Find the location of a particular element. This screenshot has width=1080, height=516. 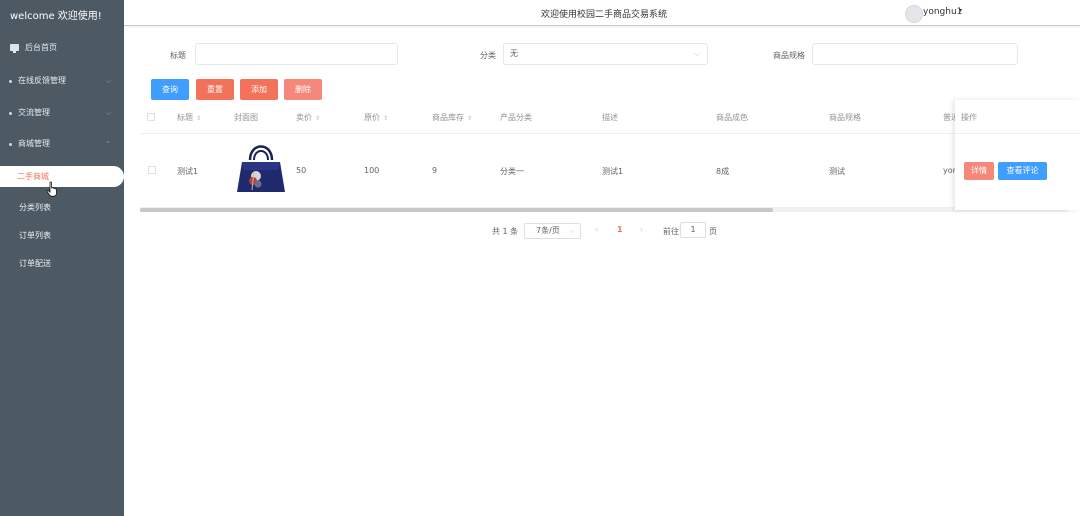

top-bar: 欢迎使用校园二手商品交易系统 yonghu1 ▾ is located at coordinates (602, 13).